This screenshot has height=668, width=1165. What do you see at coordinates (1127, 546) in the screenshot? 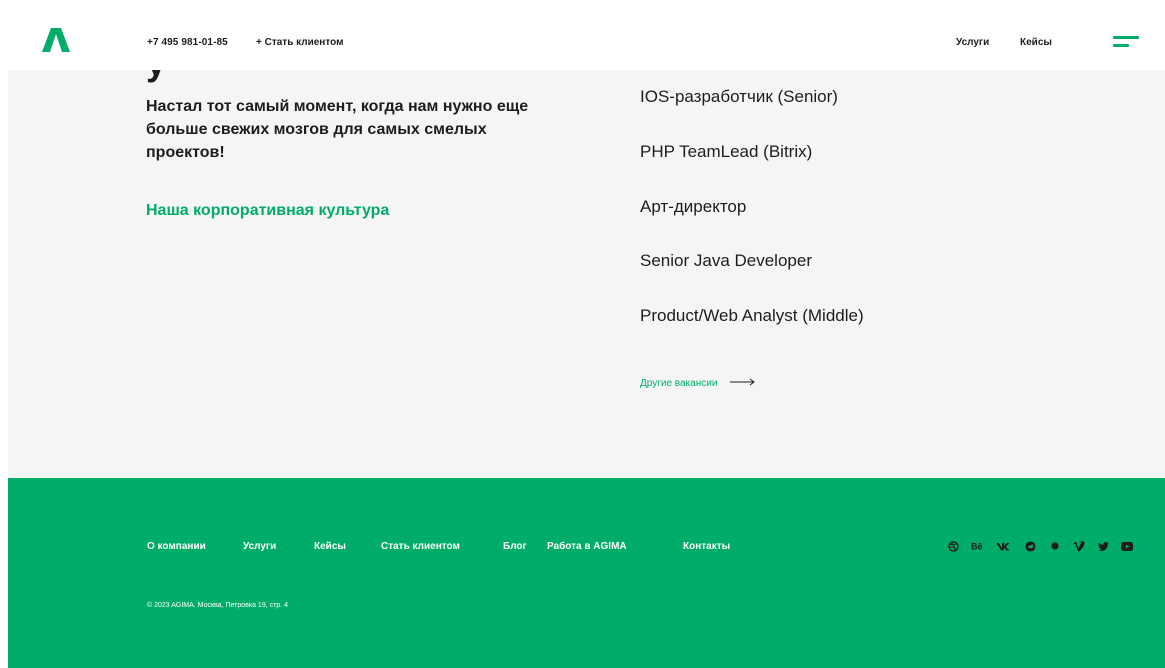
I see `youtube-icon` at bounding box center [1127, 546].